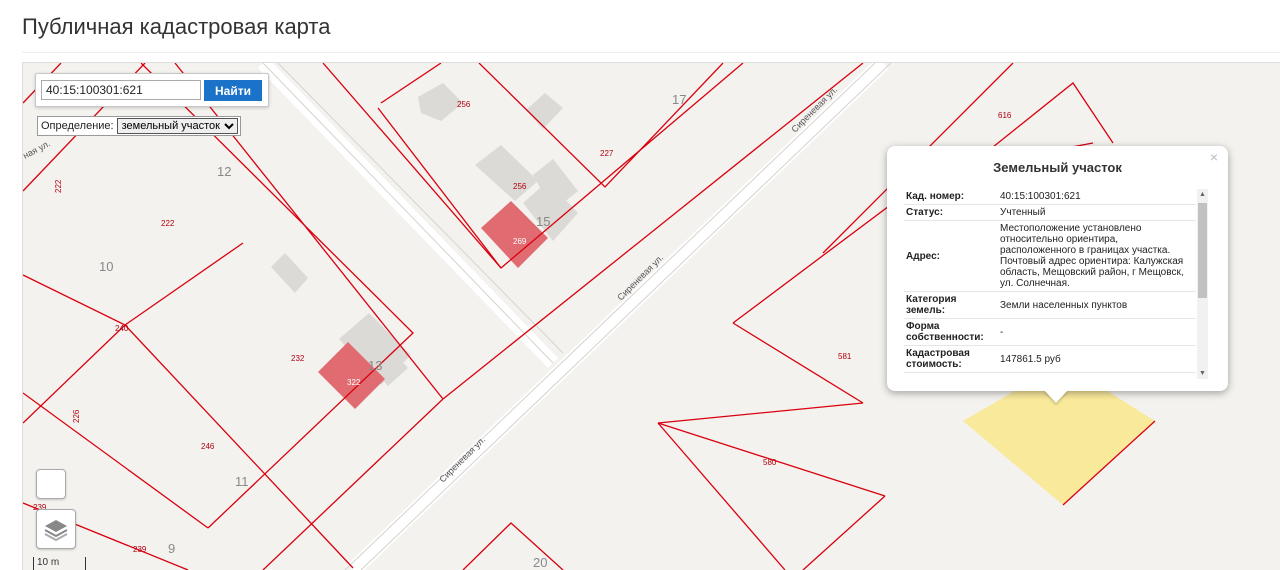  What do you see at coordinates (1056, 396) in the screenshot?
I see `popup-pointer` at bounding box center [1056, 396].